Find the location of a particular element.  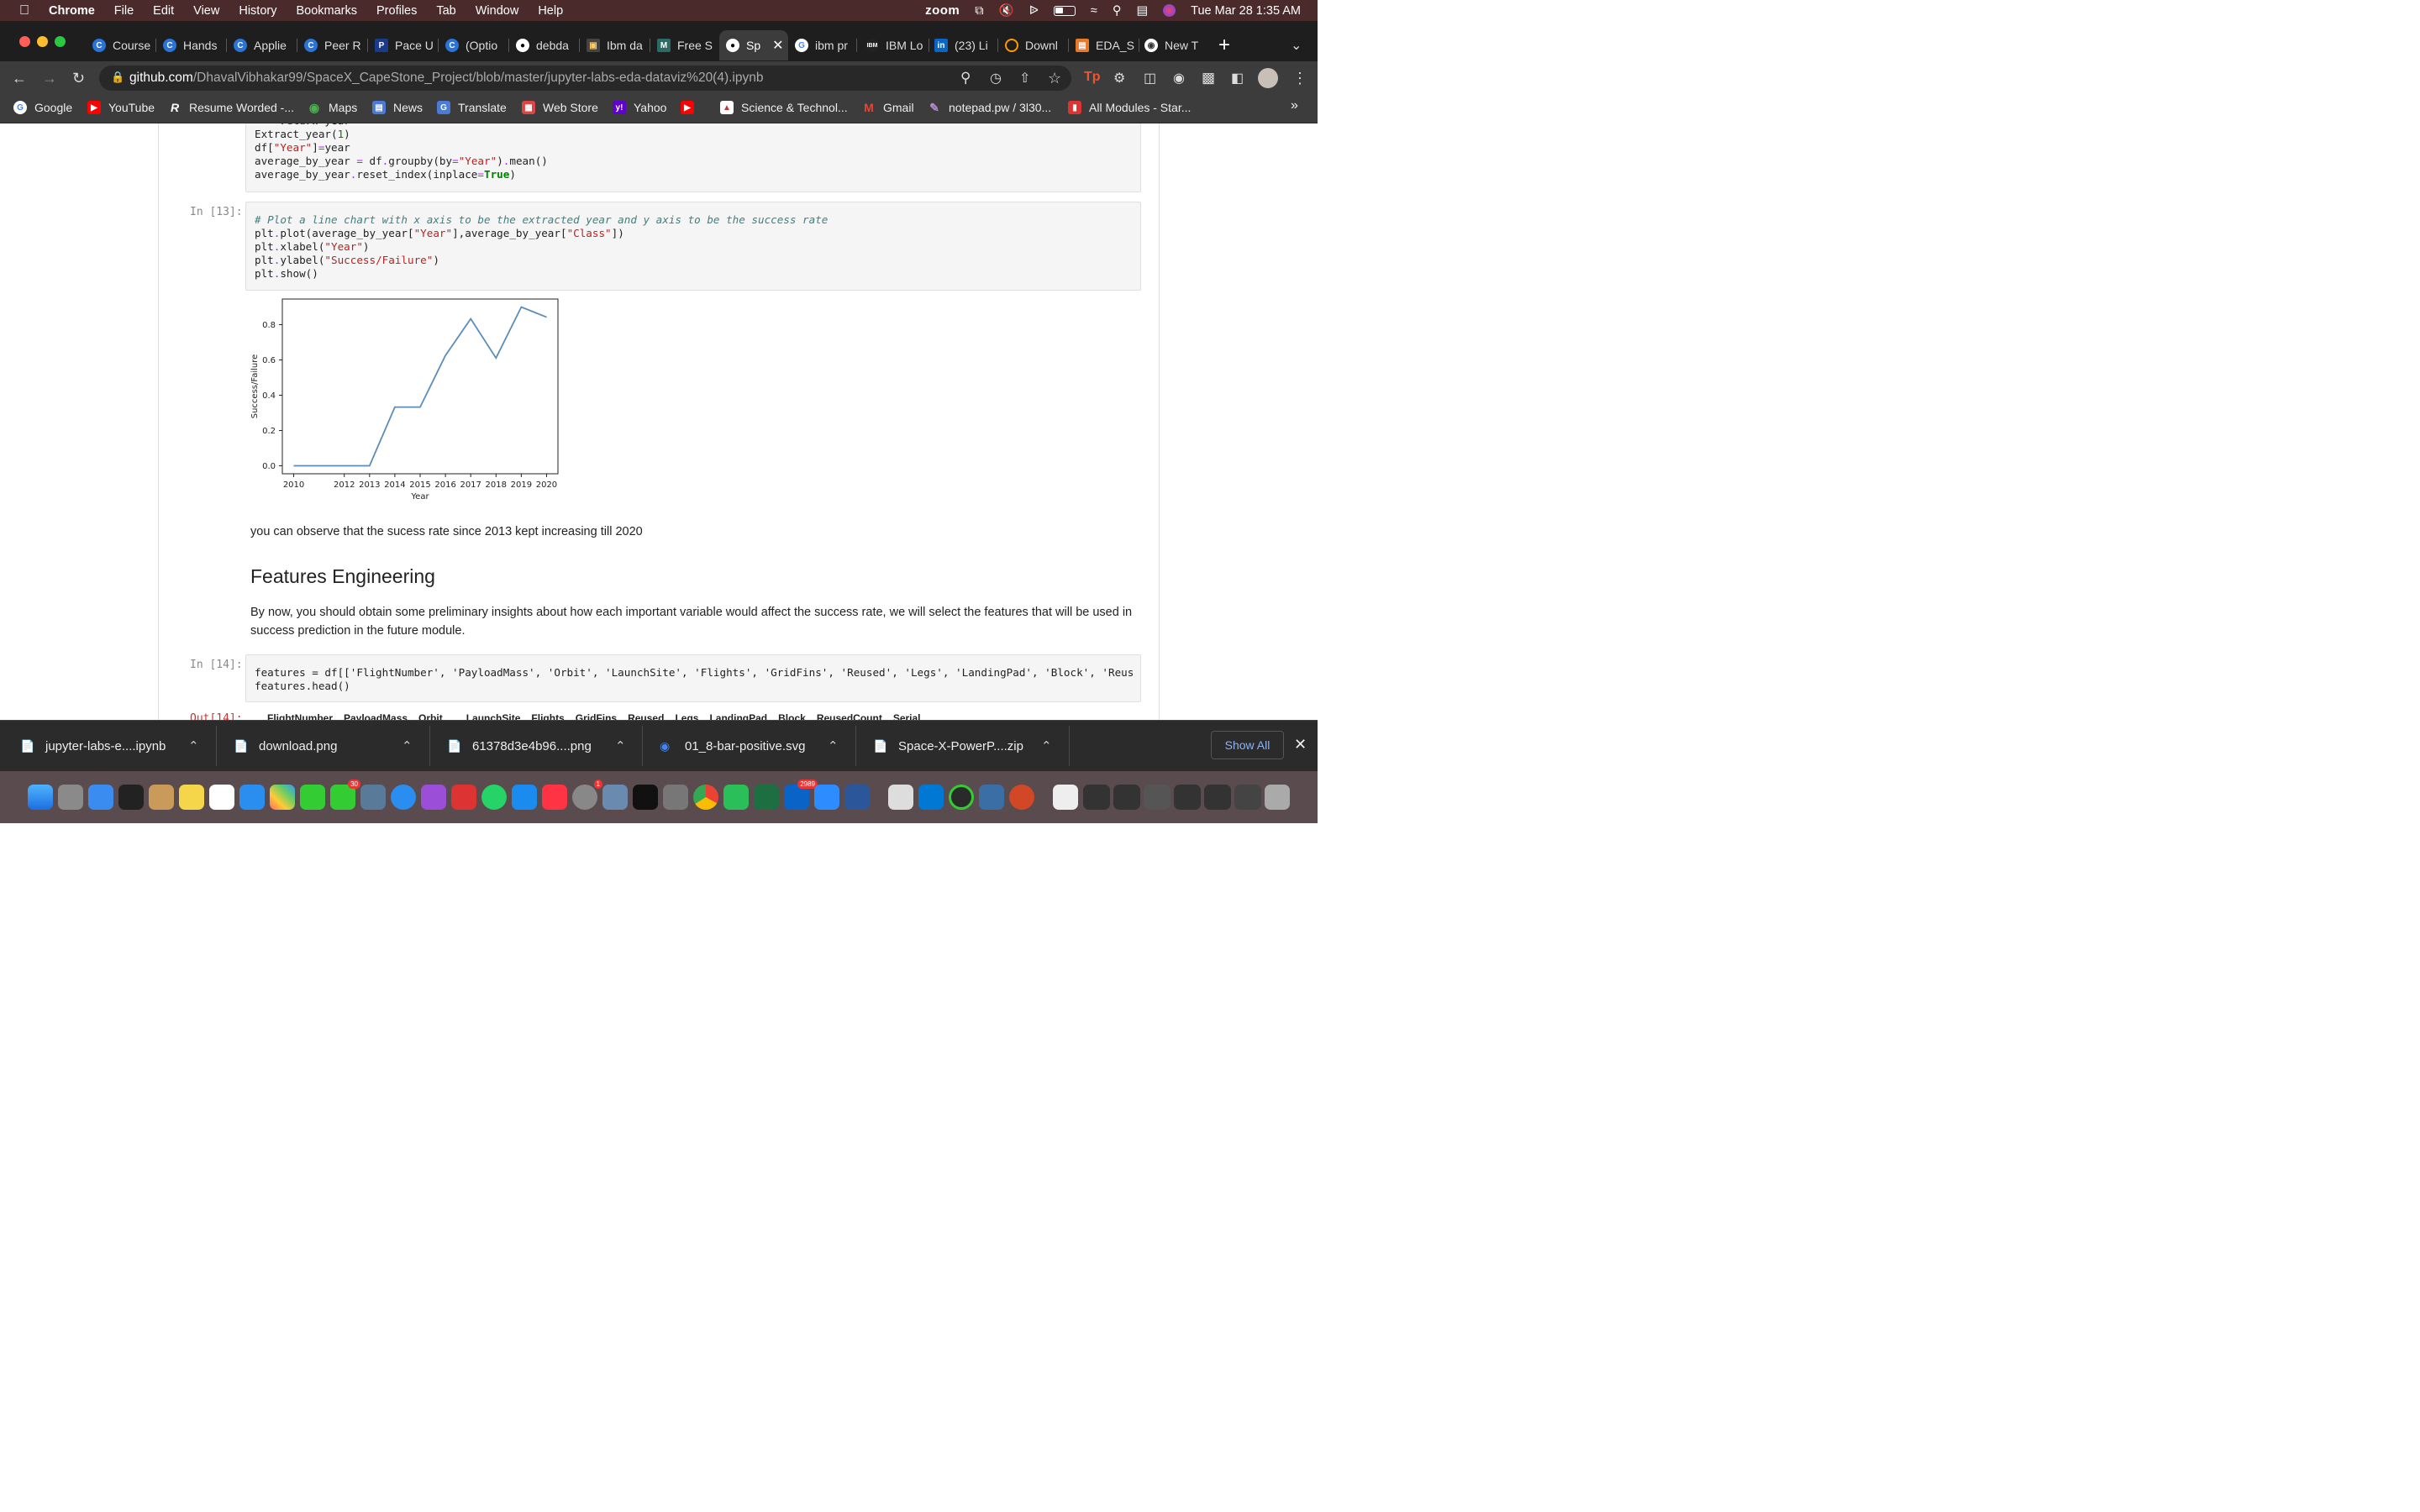

wifi-icon: ≈ is located at coordinates (1094, 11).